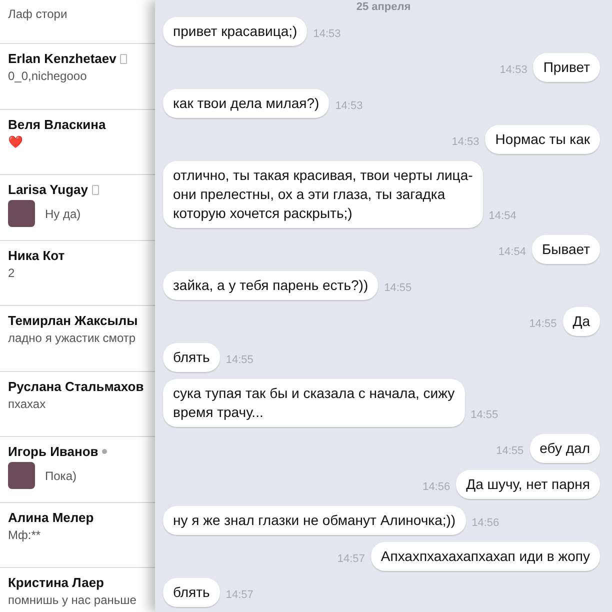 The width and height of the screenshot is (612, 612). What do you see at coordinates (314, 520) in the screenshot?
I see `received-message-bubble: ну я же знал глазки не обманут Алиночка;))` at bounding box center [314, 520].